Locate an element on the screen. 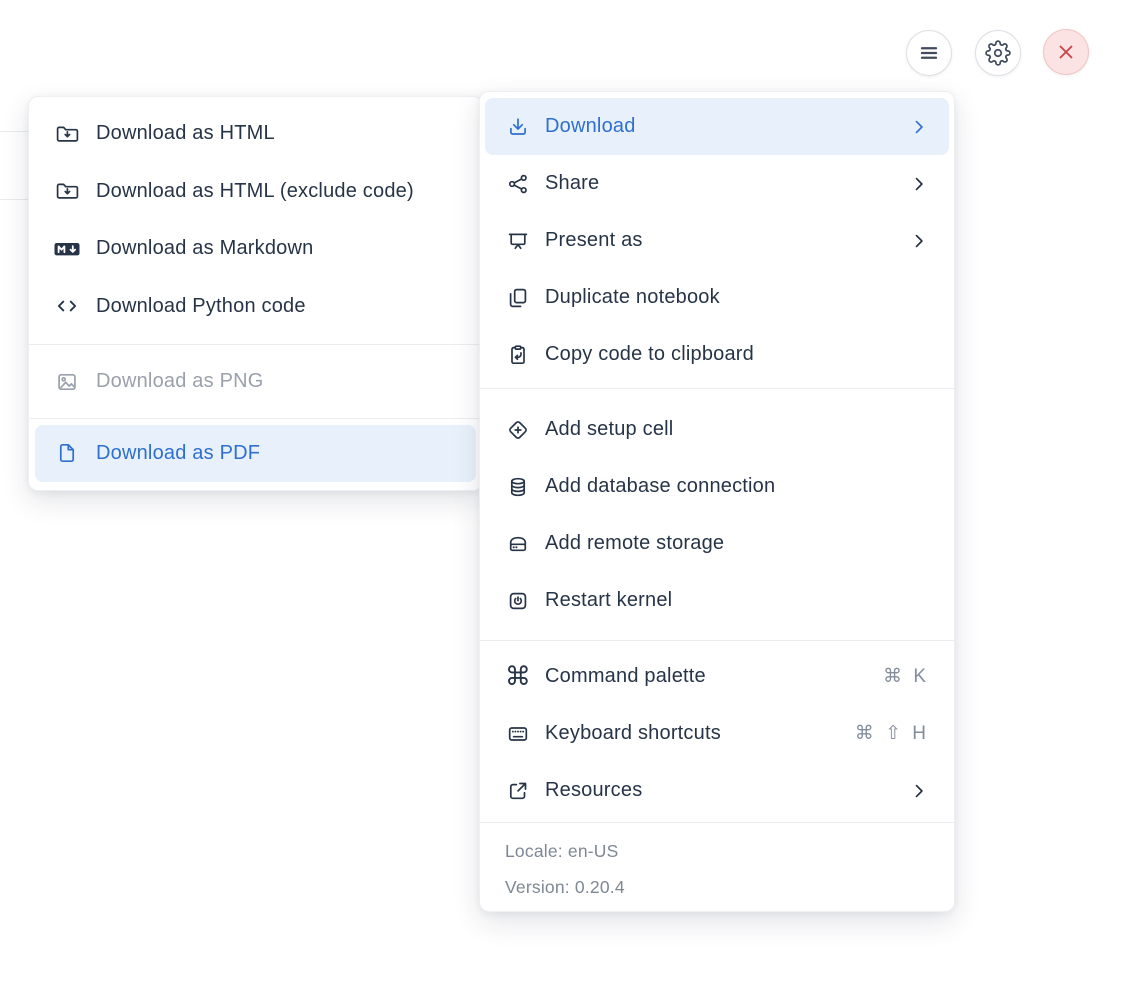 The height and width of the screenshot is (986, 1130). markdown-icon is located at coordinates (67, 249).